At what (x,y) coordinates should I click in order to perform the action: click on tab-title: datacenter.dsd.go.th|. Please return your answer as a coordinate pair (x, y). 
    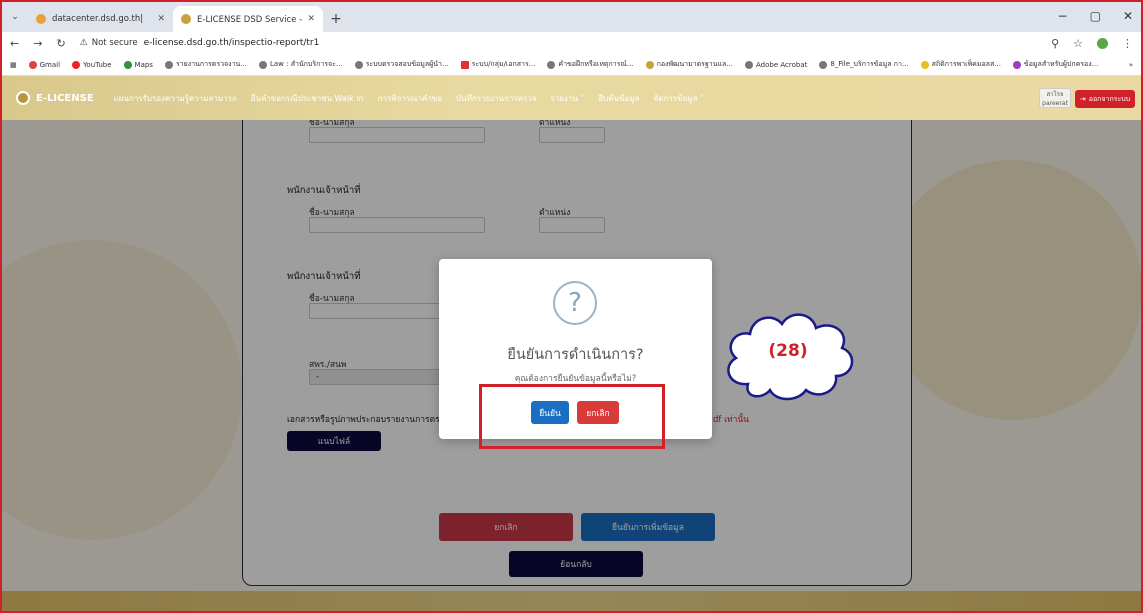
    Looking at the image, I should click on (98, 19).